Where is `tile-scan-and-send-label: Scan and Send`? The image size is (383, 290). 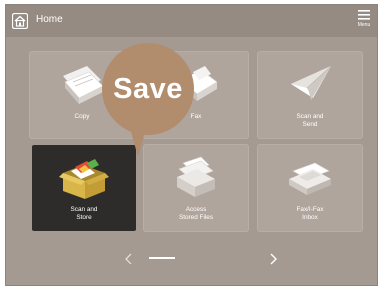 tile-scan-and-send-label: Scan and Send is located at coordinates (310, 120).